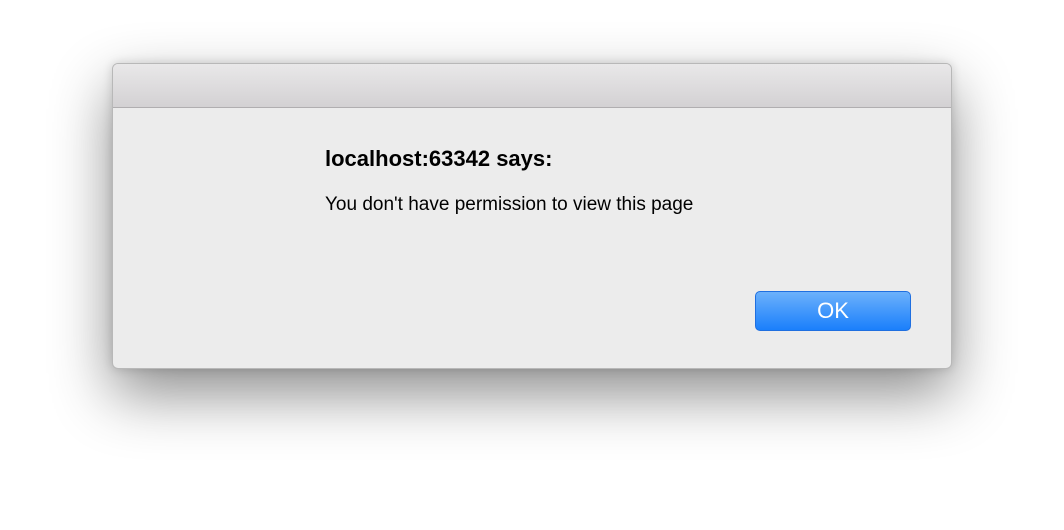 The height and width of the screenshot is (530, 1064). I want to click on dialog-titlebar, so click(532, 86).